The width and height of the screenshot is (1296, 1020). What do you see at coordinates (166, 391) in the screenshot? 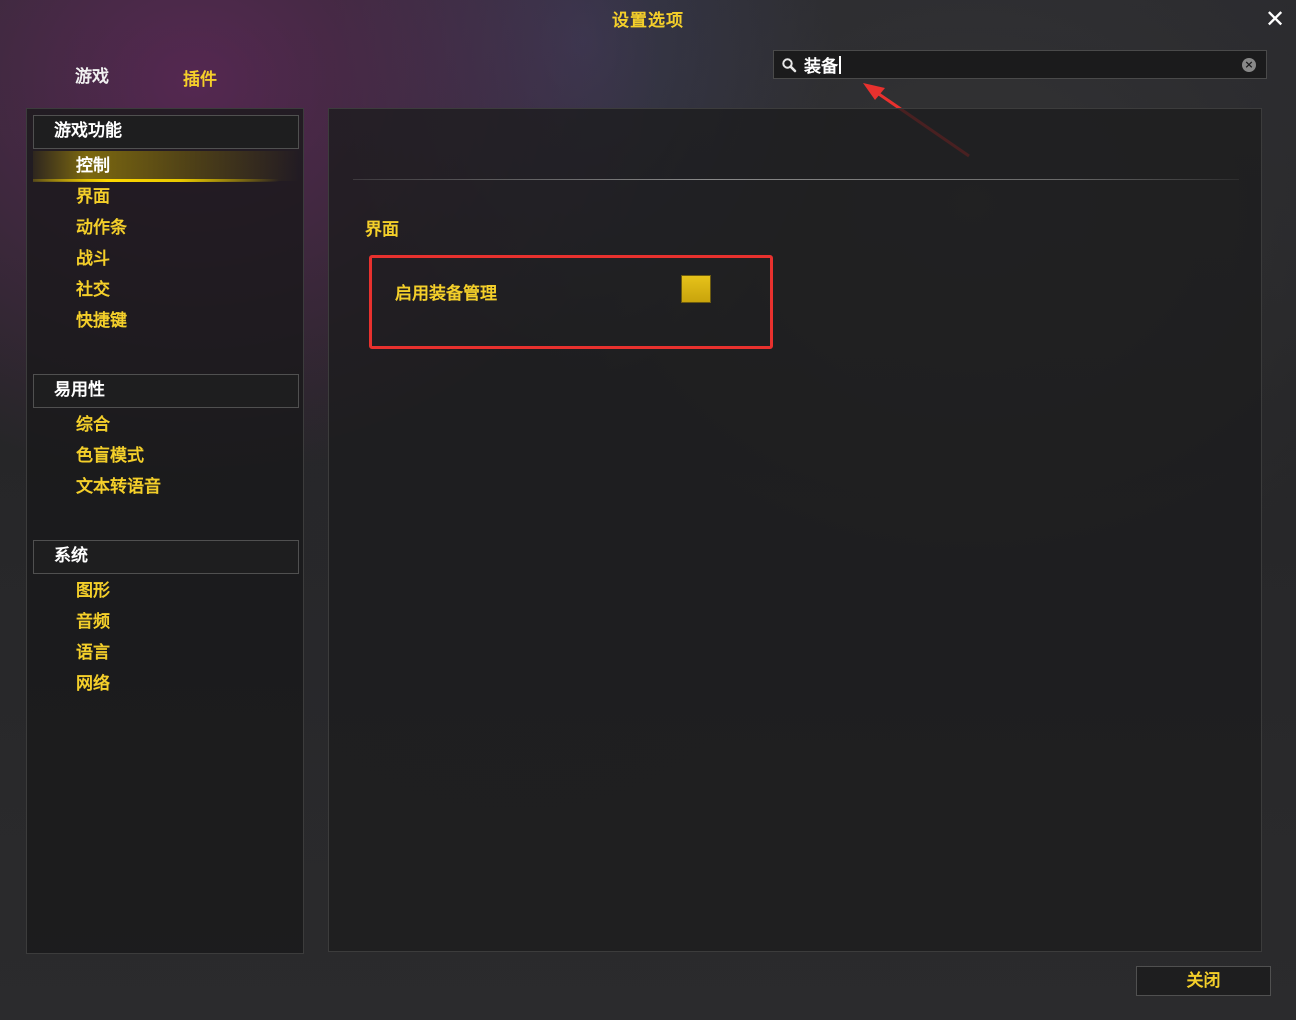
I see `category-header-accessibility: 易用性` at bounding box center [166, 391].